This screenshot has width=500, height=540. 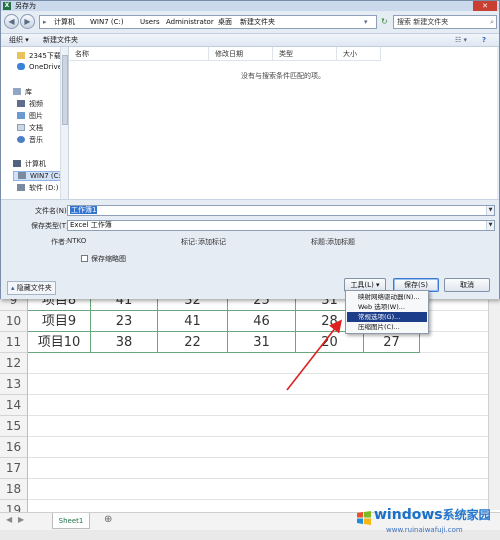 What do you see at coordinates (29, 164) in the screenshot?
I see `nav-item-computer: 计算机` at bounding box center [29, 164].